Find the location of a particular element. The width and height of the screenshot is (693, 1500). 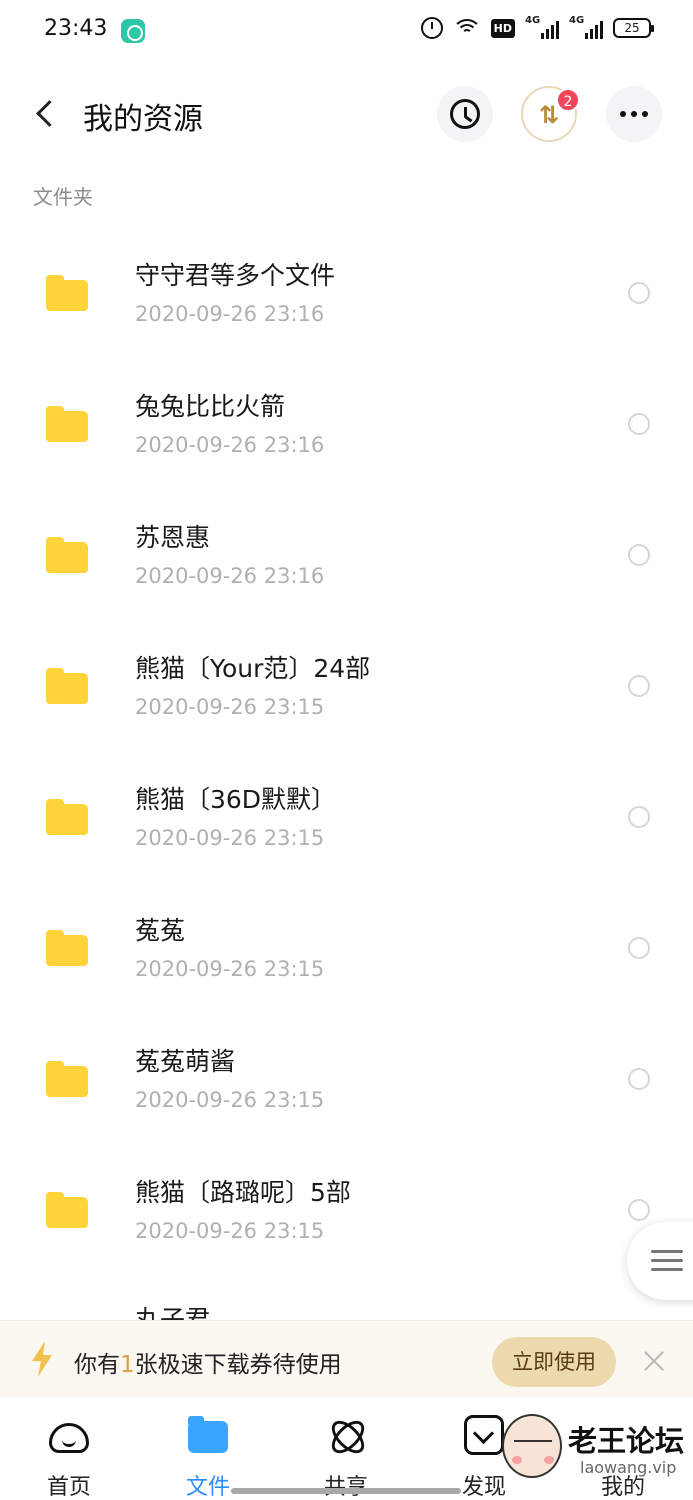

folder-row: 苏恩惠 2020-09-26 23:16 is located at coordinates (346, 555).